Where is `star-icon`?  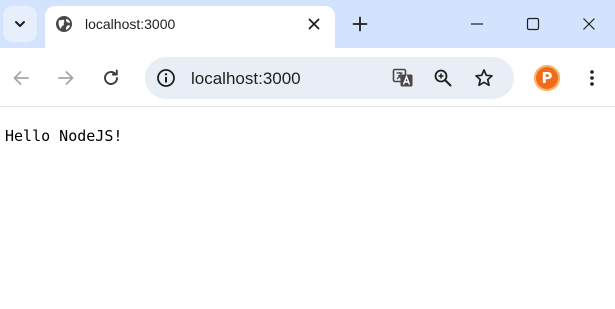 star-icon is located at coordinates (484, 78).